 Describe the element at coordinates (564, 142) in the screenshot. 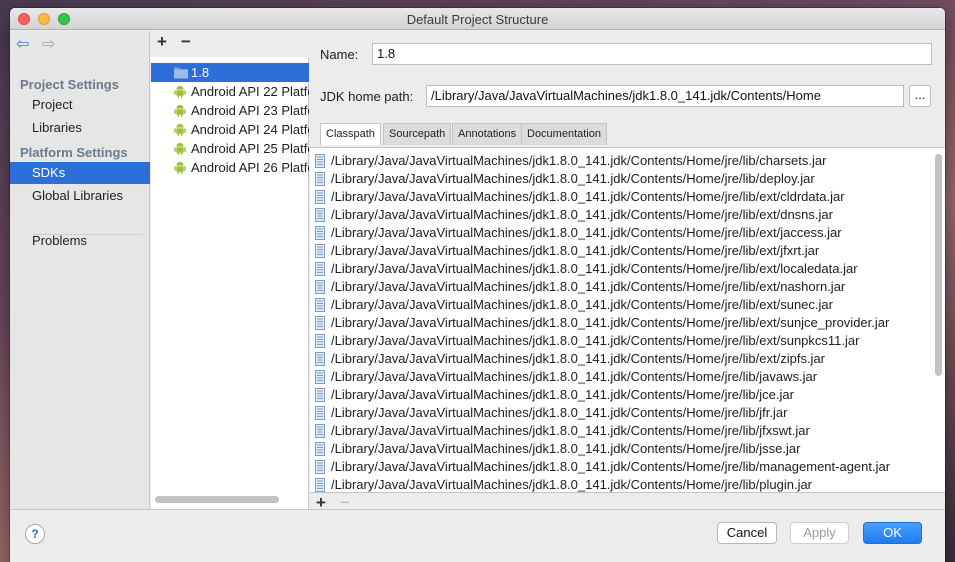

I see `tab-documentation-paths: Documentation Paths` at that location.